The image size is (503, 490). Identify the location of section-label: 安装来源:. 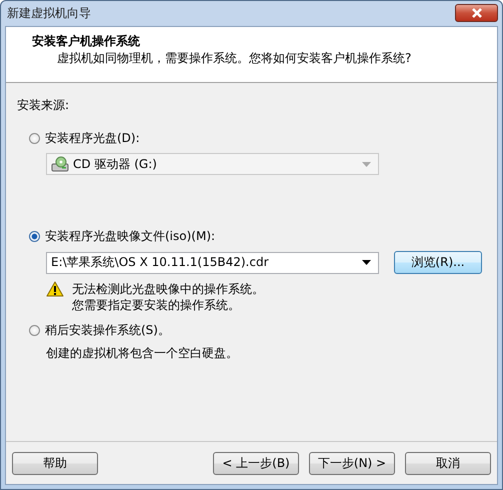
(43, 105).